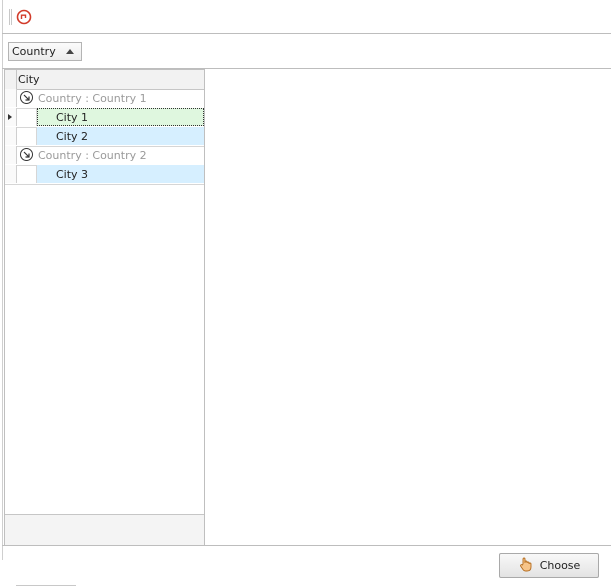 The image size is (611, 588). Describe the element at coordinates (92, 155) in the screenshot. I see `group-label: Country : Country 2` at that location.